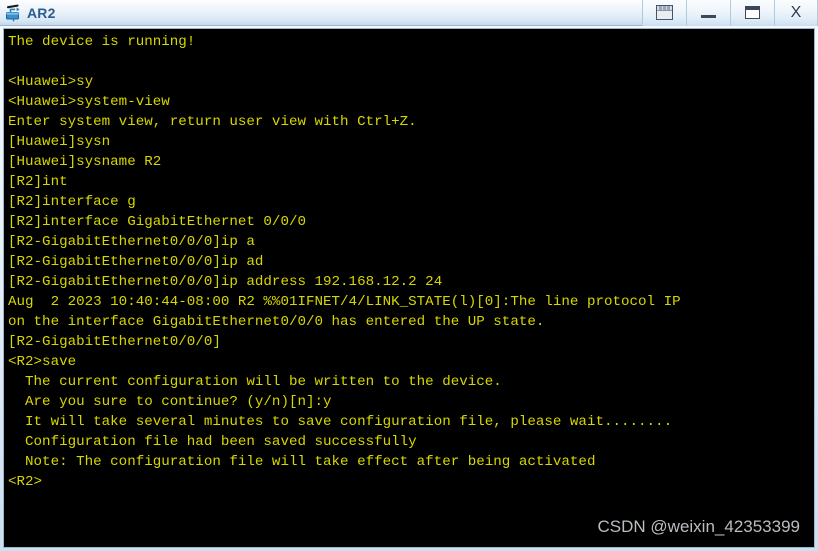 This screenshot has height=551, width=818. I want to click on watermark-label: CSDN @weixin_42353399, so click(698, 526).